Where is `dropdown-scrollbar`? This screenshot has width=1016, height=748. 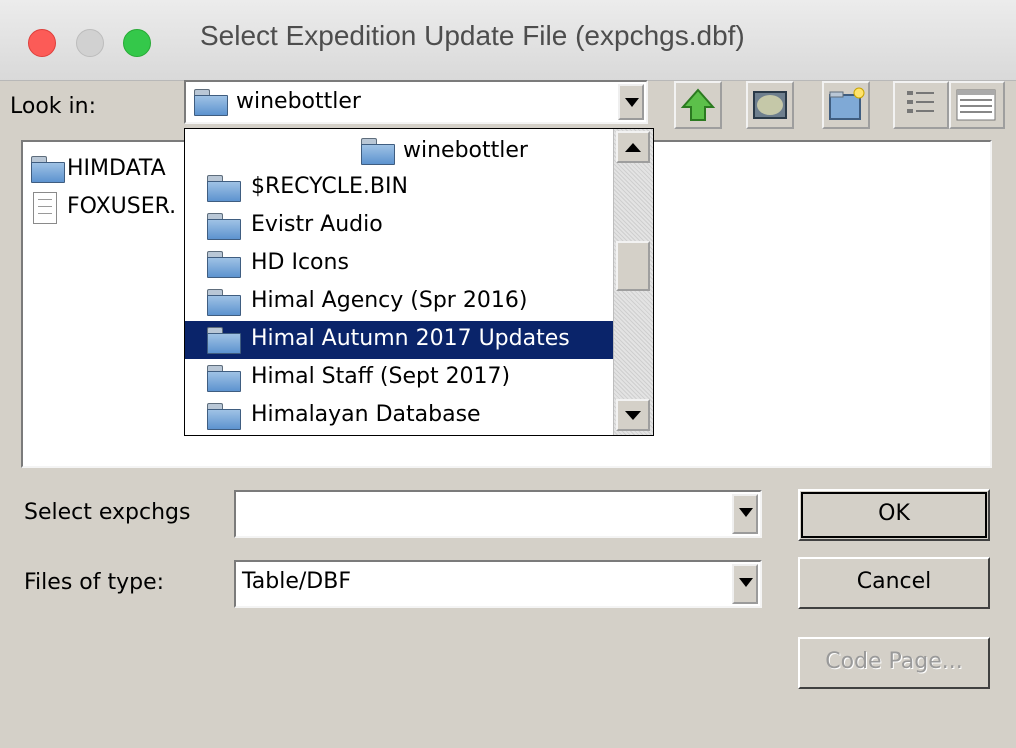 dropdown-scrollbar is located at coordinates (633, 282).